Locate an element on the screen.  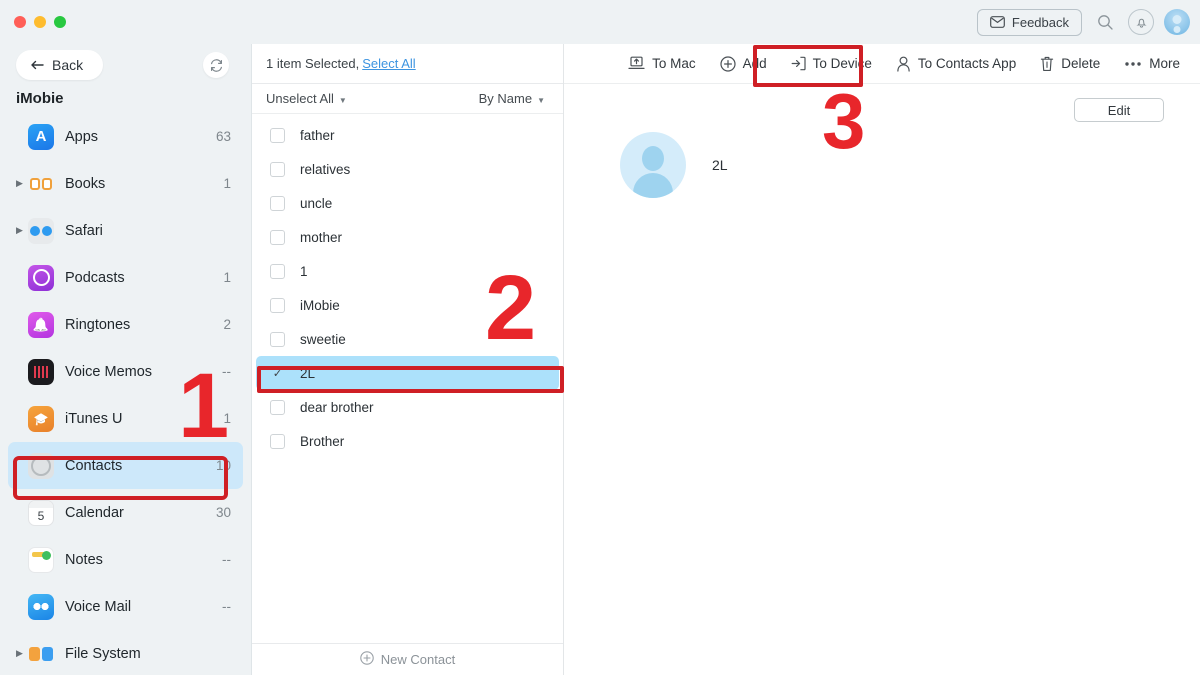
sort-dropdown: By Name ▼ is located at coordinates (512, 98).